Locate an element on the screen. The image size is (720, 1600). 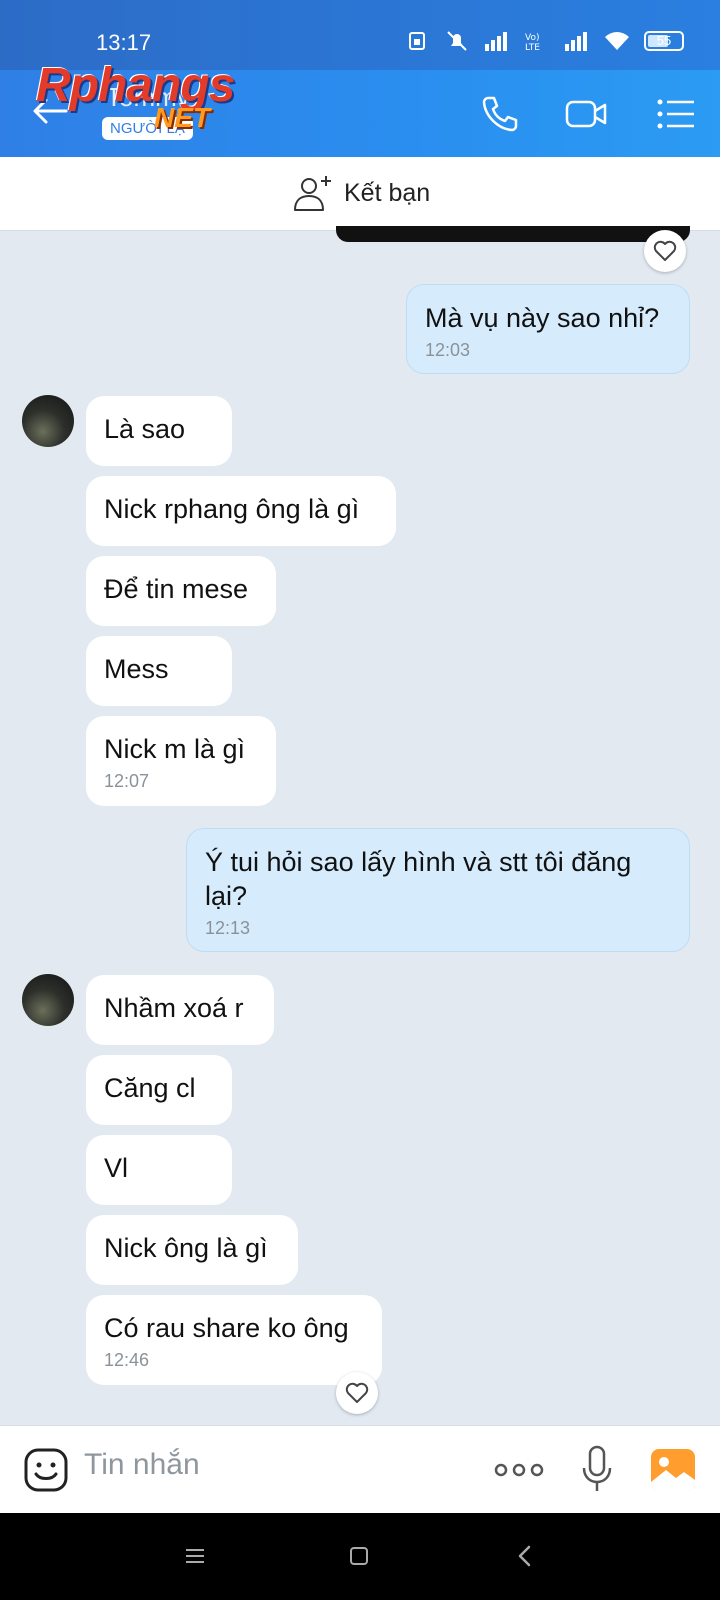
logo-sub-text: NET is located at coordinates (182, 117).